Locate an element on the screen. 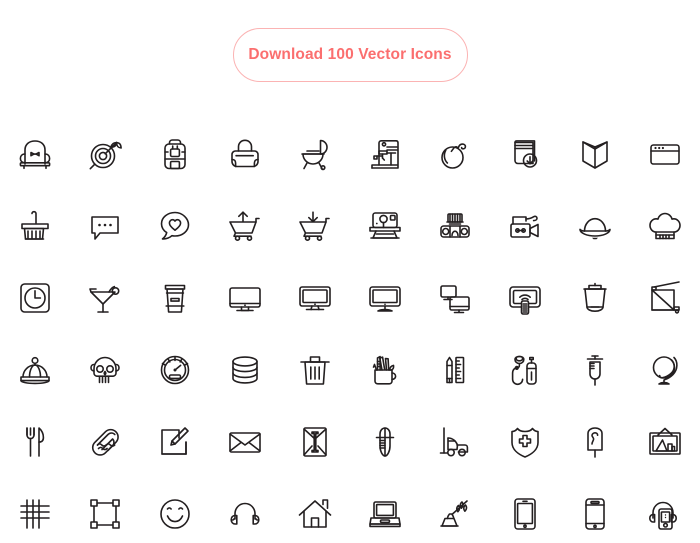 Image resolution: width=700 pixels, height=543 pixels. tablet-icon is located at coordinates (525, 510).